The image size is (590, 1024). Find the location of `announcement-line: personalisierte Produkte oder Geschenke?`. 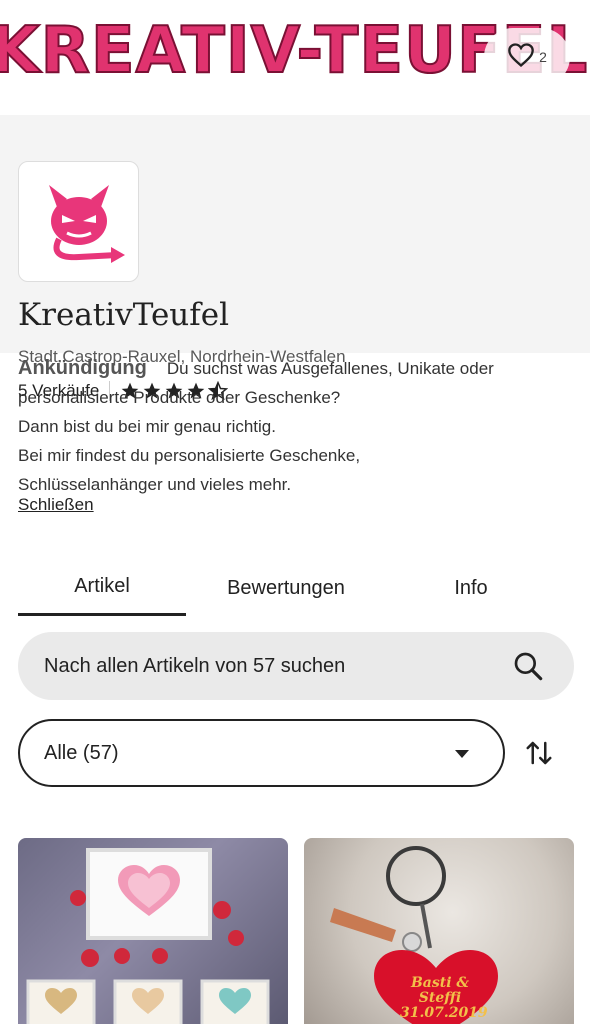

announcement-line: personalisierte Produkte oder Geschenke? is located at coordinates (179, 397).